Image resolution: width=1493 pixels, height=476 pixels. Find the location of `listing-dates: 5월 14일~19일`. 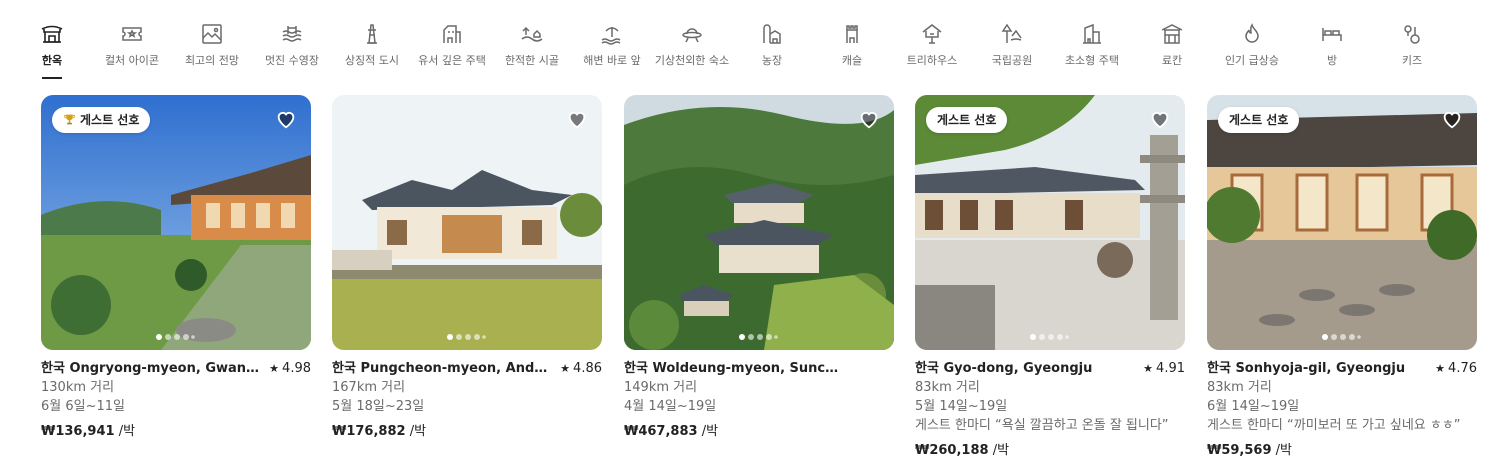

listing-dates: 5월 14일~19일 is located at coordinates (961, 406).